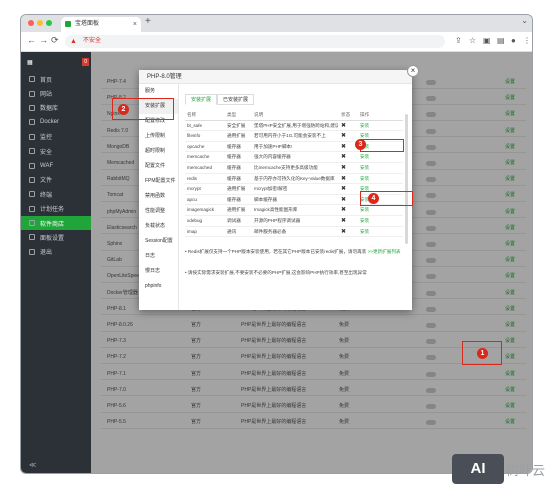 Image resolution: width=555 pixels, height=500 pixels. What do you see at coordinates (513, 40) in the screenshot?
I see `profile-icon: ●` at bounding box center [513, 40].